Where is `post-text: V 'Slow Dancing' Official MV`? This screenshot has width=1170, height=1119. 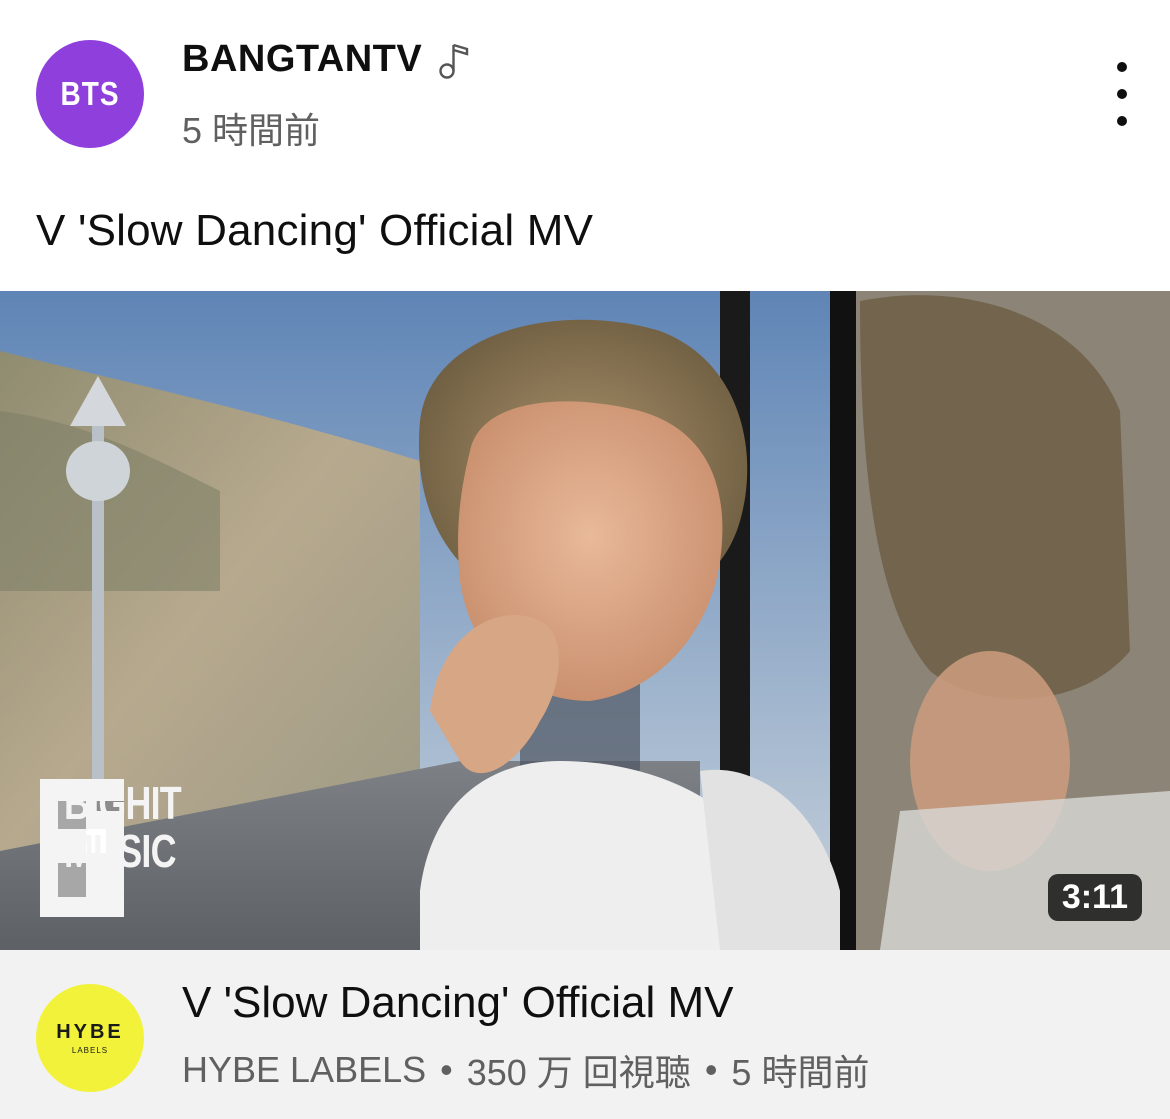 post-text: V 'Slow Dancing' Official MV is located at coordinates (315, 230).